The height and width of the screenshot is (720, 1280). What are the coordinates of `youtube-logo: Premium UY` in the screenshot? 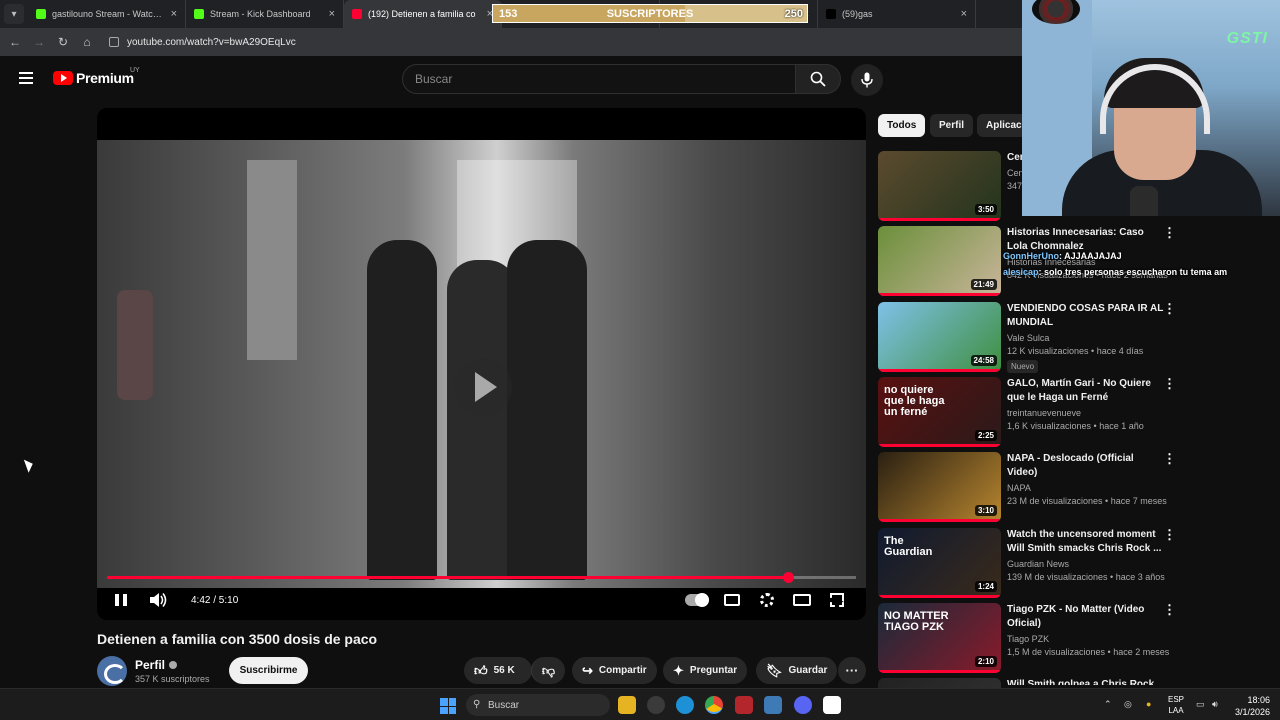 It's located at (96, 76).